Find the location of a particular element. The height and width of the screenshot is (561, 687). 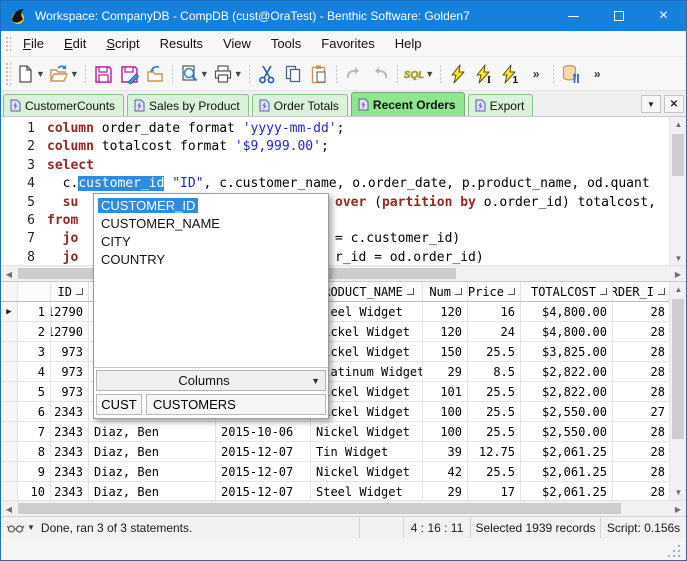

status-options-button: ▼ is located at coordinates (21, 528).